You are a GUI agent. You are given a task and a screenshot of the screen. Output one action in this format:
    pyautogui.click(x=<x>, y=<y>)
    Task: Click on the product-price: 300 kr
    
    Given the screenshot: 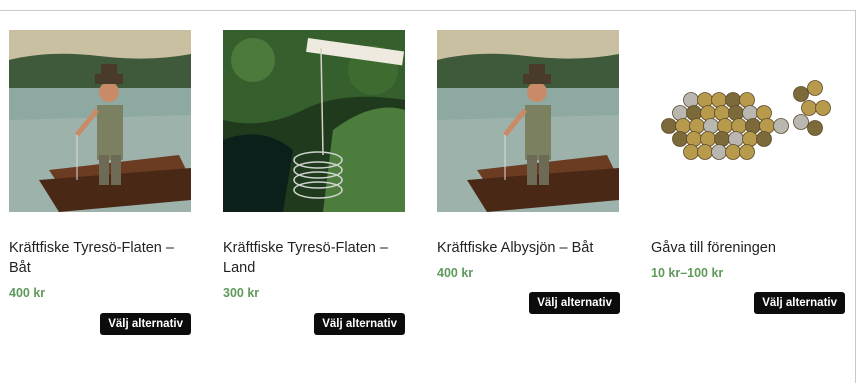 What is the action you would take?
    pyautogui.click(x=241, y=293)
    